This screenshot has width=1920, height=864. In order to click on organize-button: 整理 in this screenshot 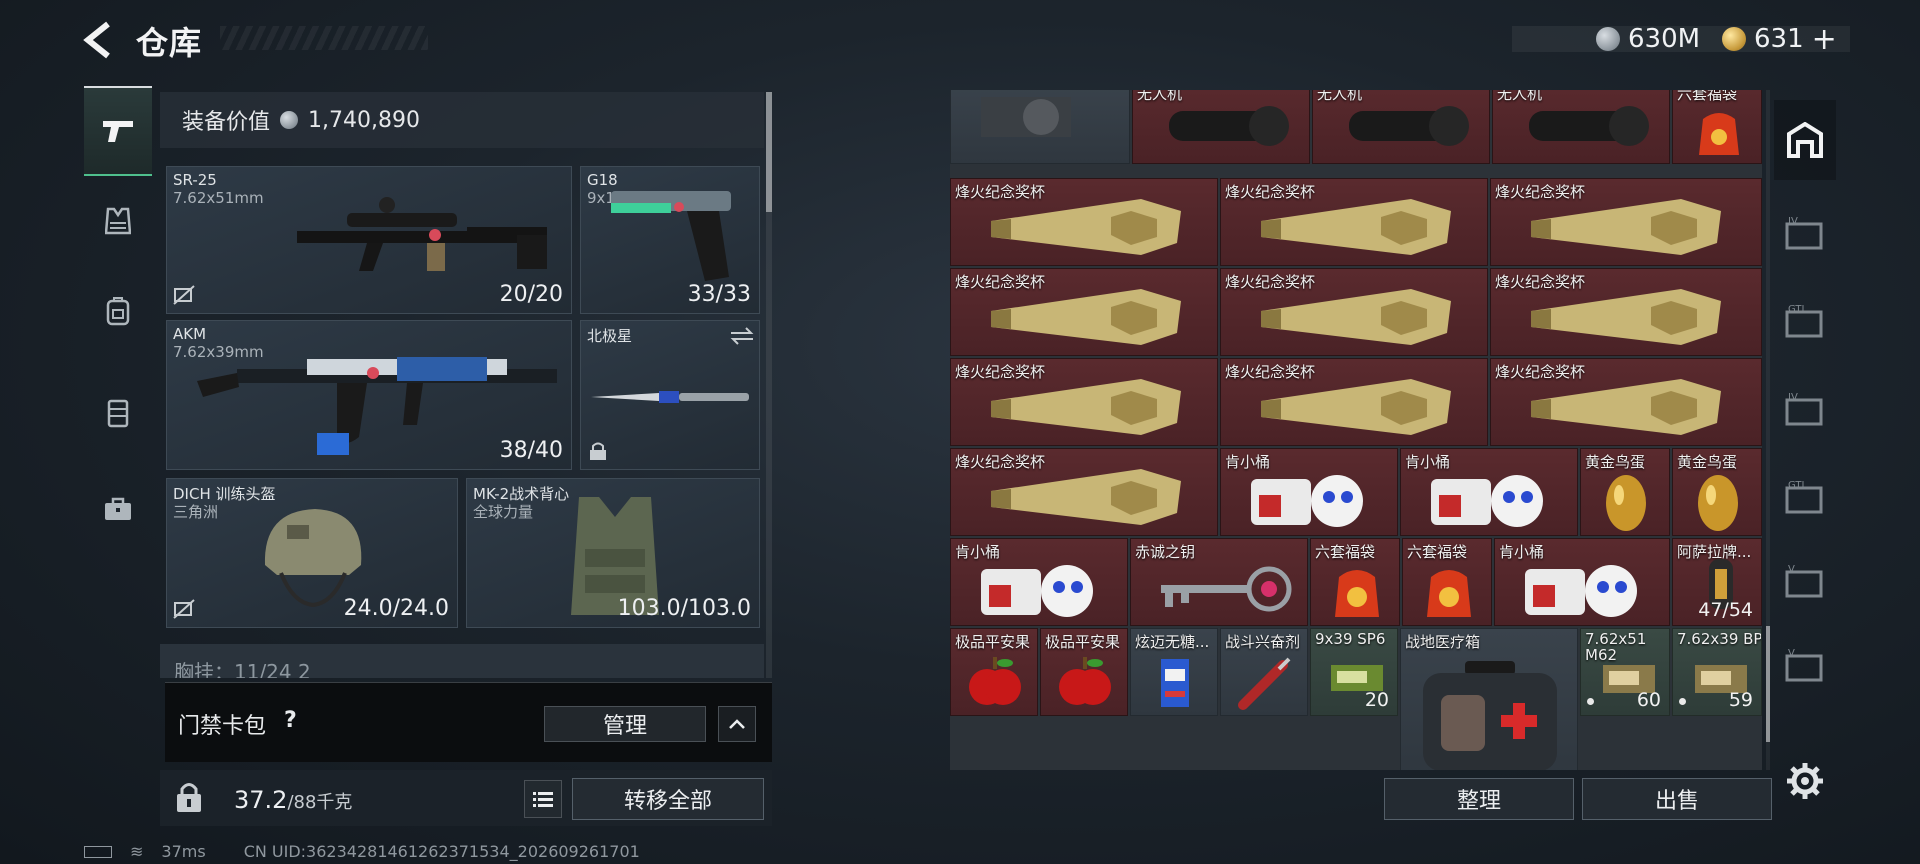, I will do `click(1479, 799)`.